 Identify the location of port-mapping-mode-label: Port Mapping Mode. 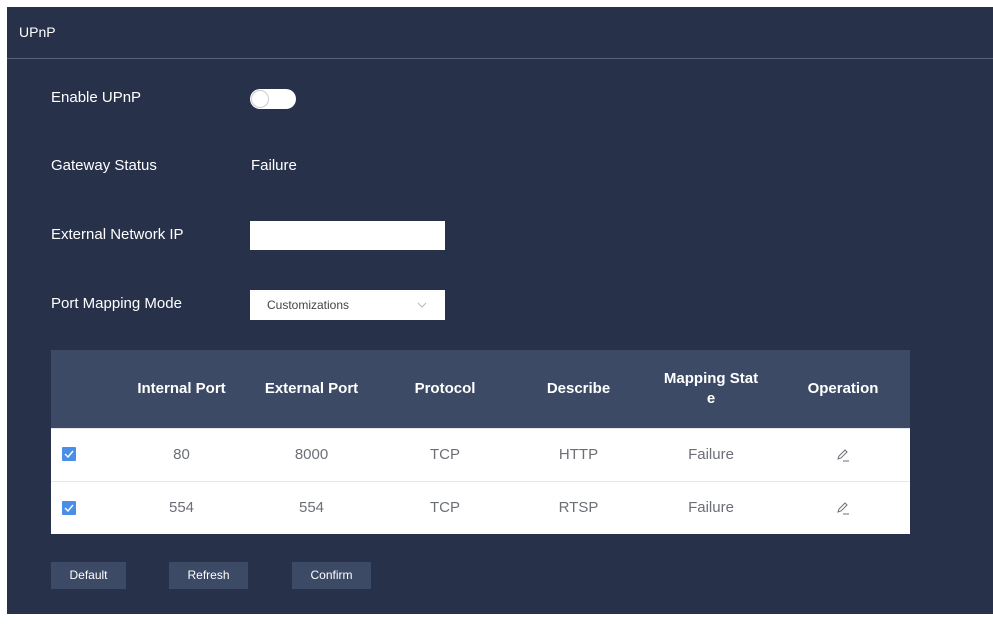
(116, 303).